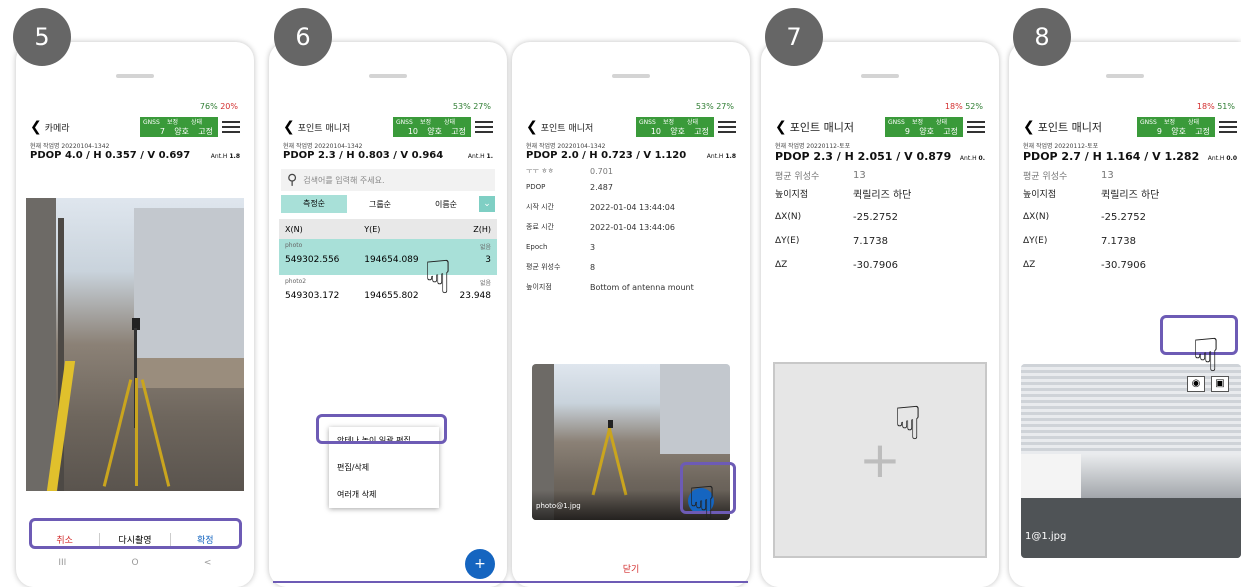  I want to click on antenna-height-value: 1., so click(489, 156).